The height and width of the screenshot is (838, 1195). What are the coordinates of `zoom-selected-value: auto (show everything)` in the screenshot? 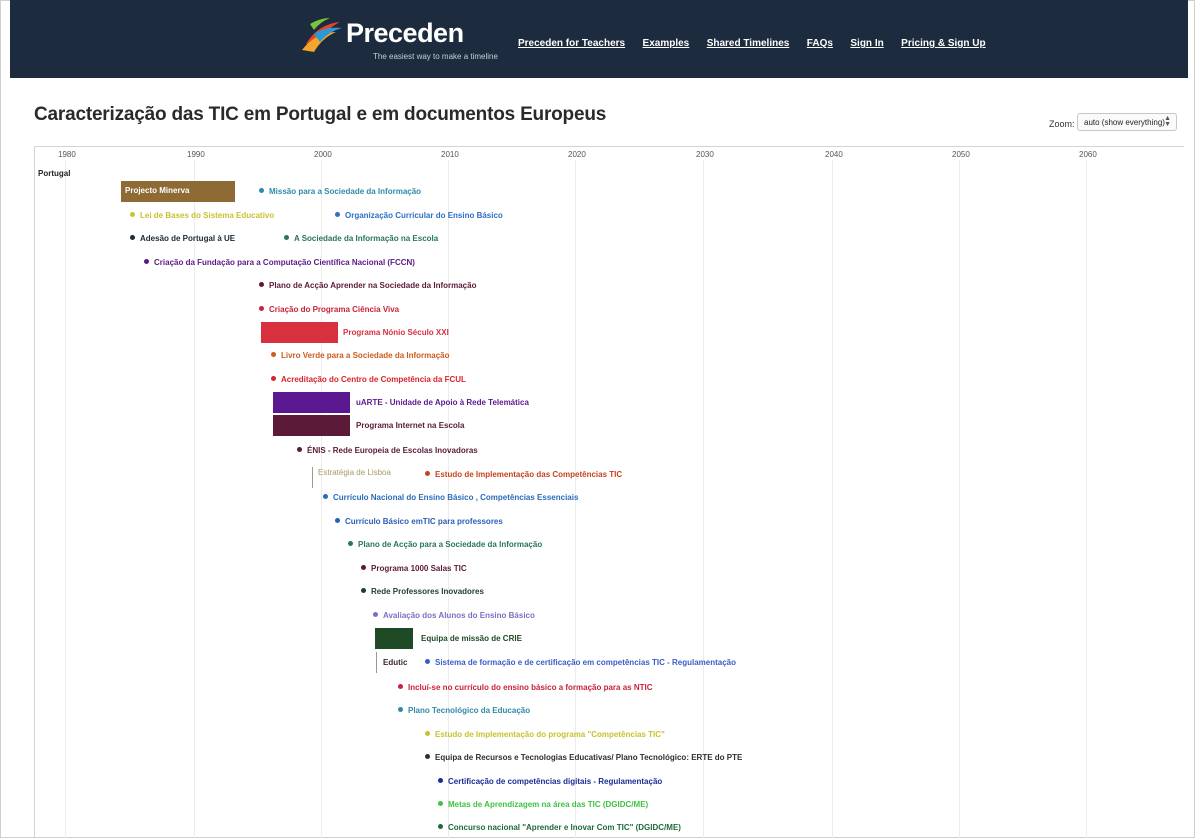 It's located at (1124, 122).